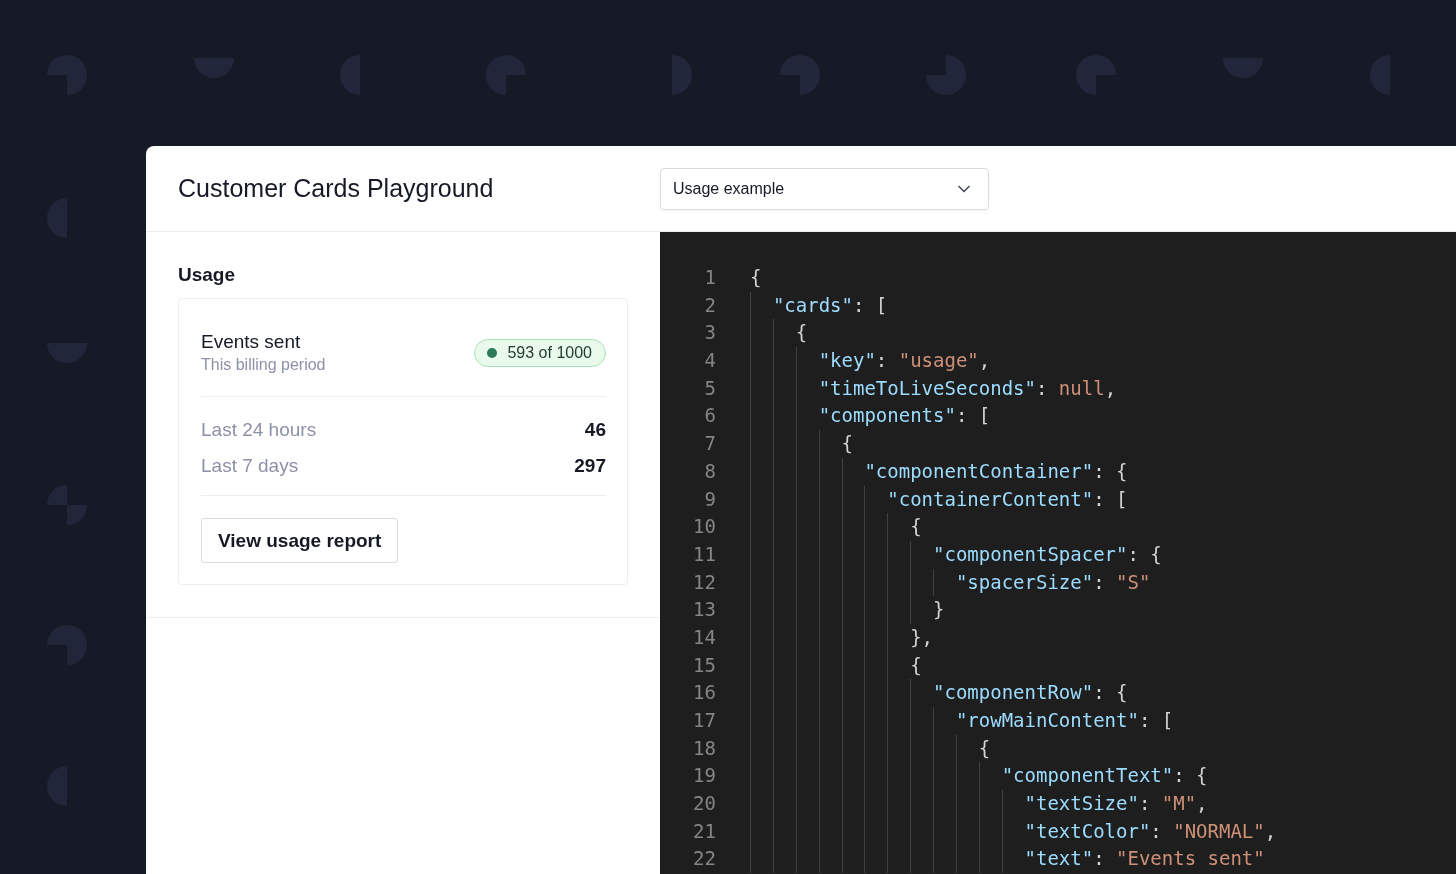 This screenshot has width=1456, height=874. I want to click on badge-text: 593 of 1000, so click(549, 352).